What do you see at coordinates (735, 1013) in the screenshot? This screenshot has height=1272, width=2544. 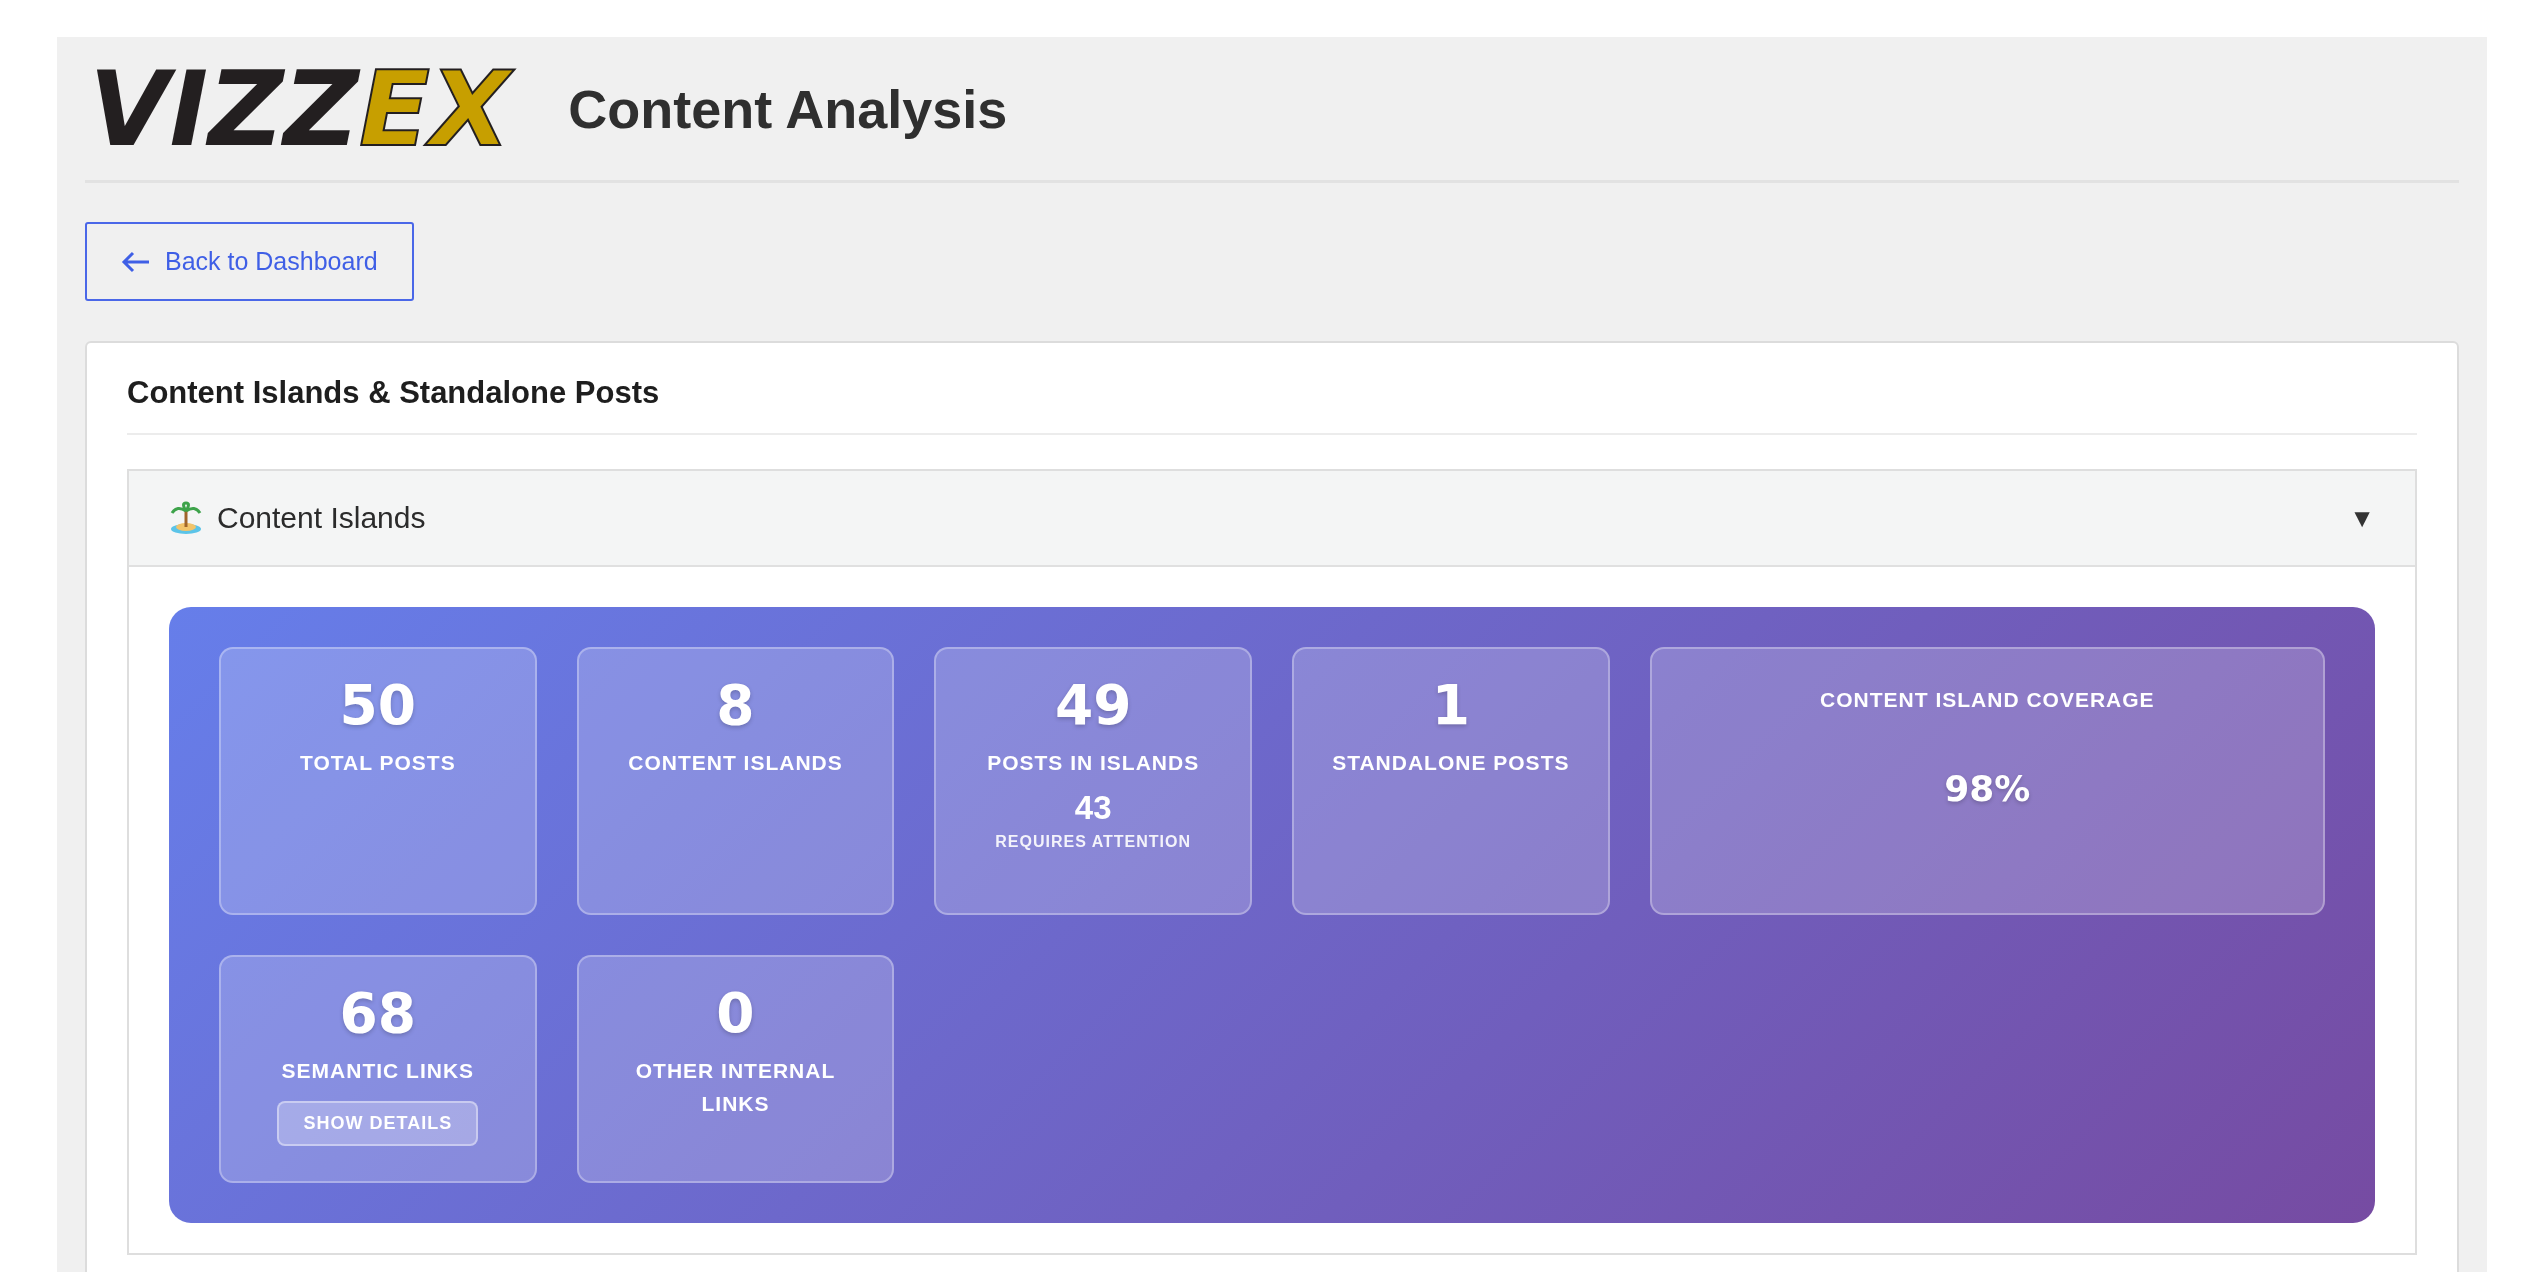 I see `stat-value: 0` at bounding box center [735, 1013].